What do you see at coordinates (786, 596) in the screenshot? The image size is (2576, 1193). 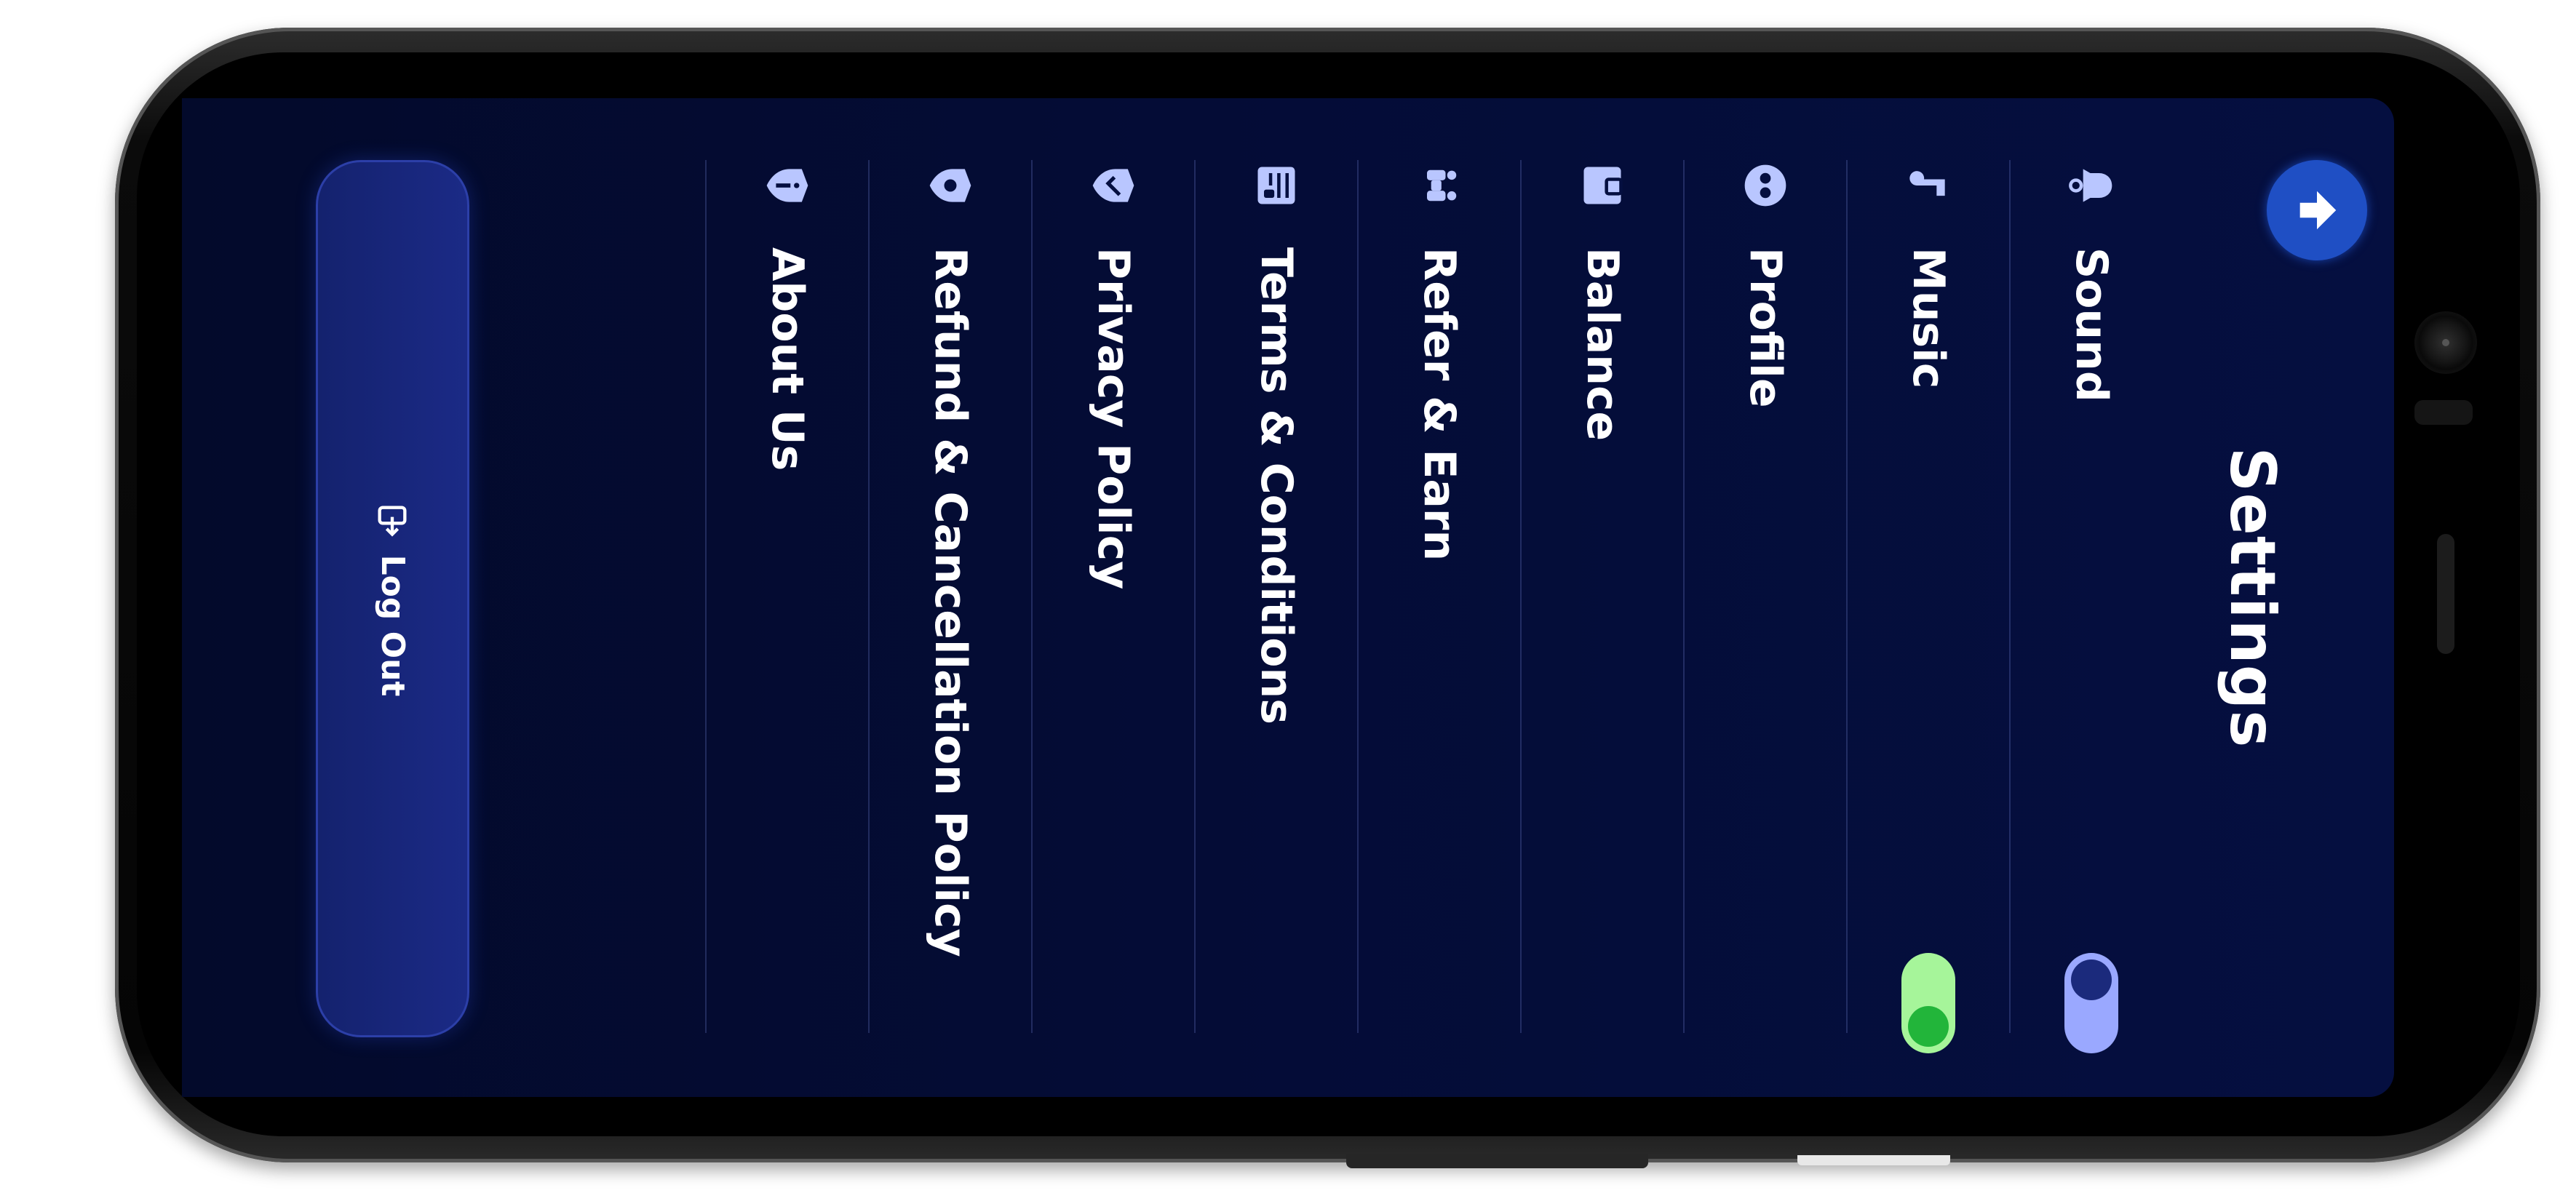 I see `menu-item-about: About Us` at bounding box center [786, 596].